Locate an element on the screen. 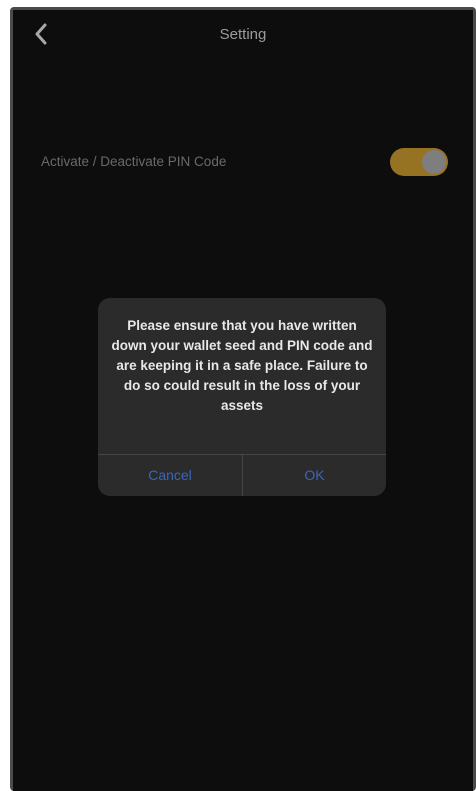  cancel-button: Cancel is located at coordinates (170, 475).